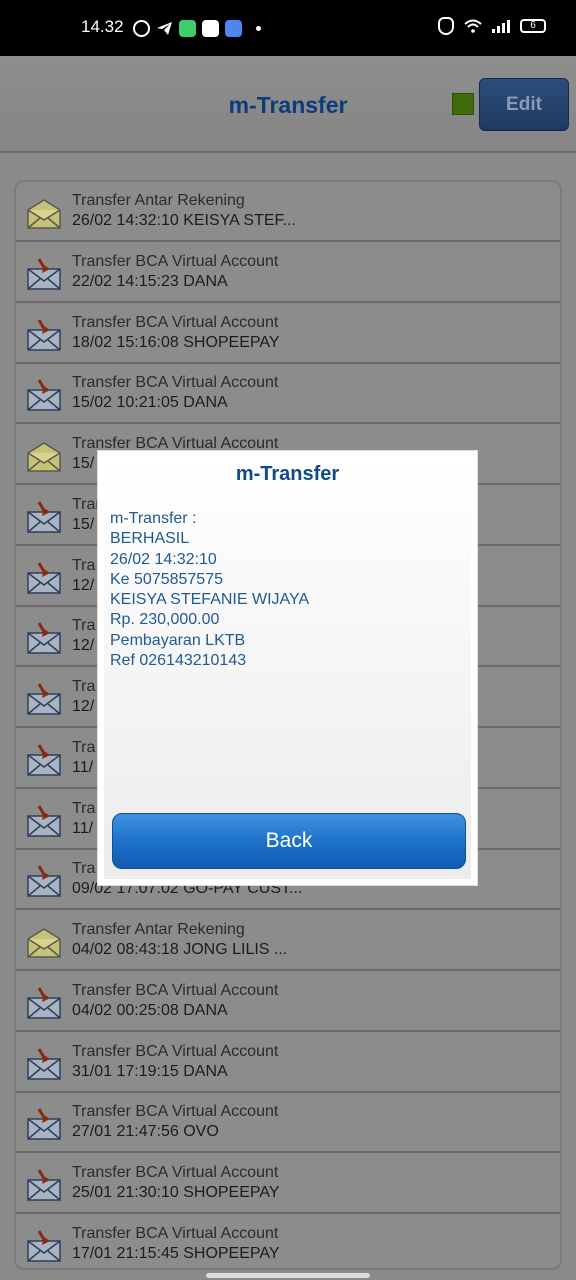  I want to click on status-time: 14.32, so click(102, 26).